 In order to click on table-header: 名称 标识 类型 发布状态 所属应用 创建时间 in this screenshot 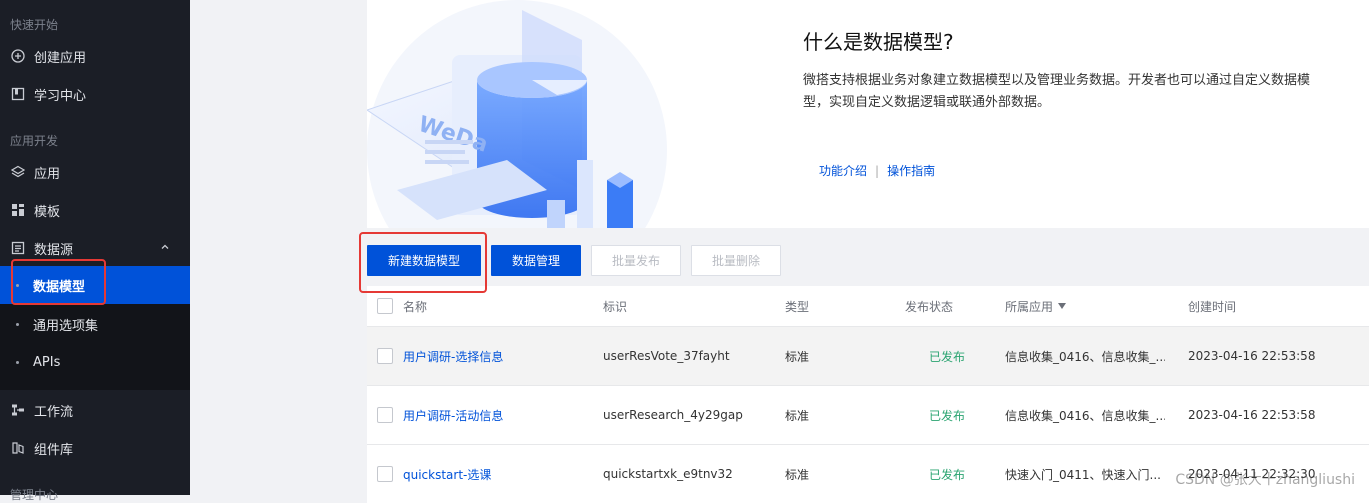, I will do `click(868, 306)`.